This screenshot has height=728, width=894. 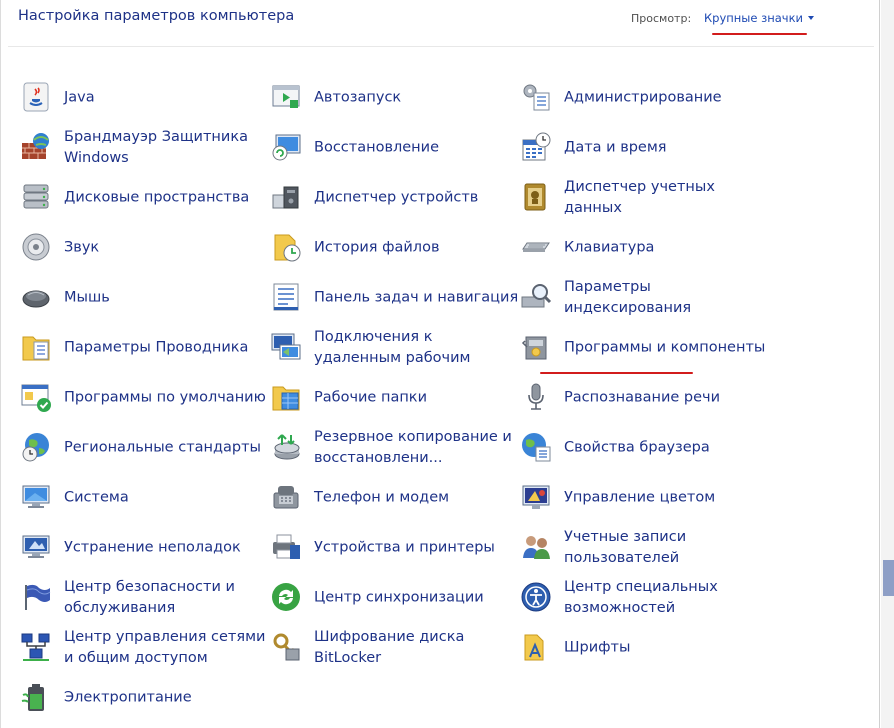 I want to click on control-panel-item: Дисковые пространства, so click(x=140, y=198).